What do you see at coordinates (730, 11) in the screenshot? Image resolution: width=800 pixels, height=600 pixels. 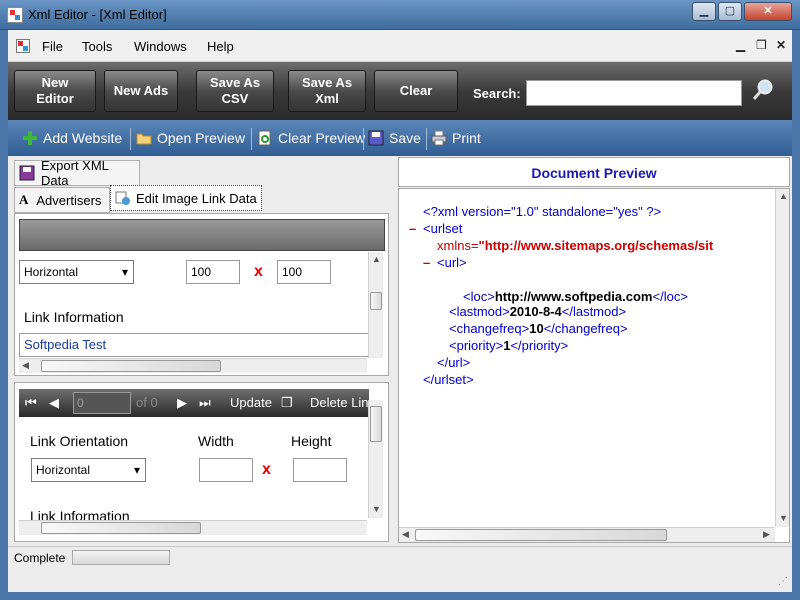 I see `maximize-button: ▢` at bounding box center [730, 11].